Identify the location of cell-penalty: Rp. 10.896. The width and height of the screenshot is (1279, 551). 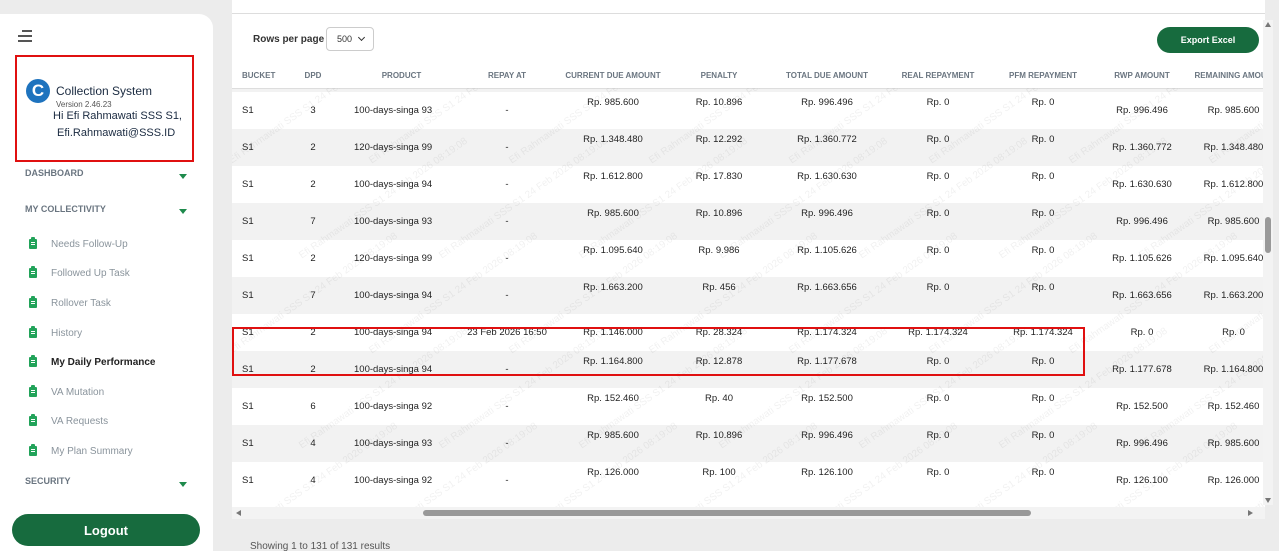
(719, 443).